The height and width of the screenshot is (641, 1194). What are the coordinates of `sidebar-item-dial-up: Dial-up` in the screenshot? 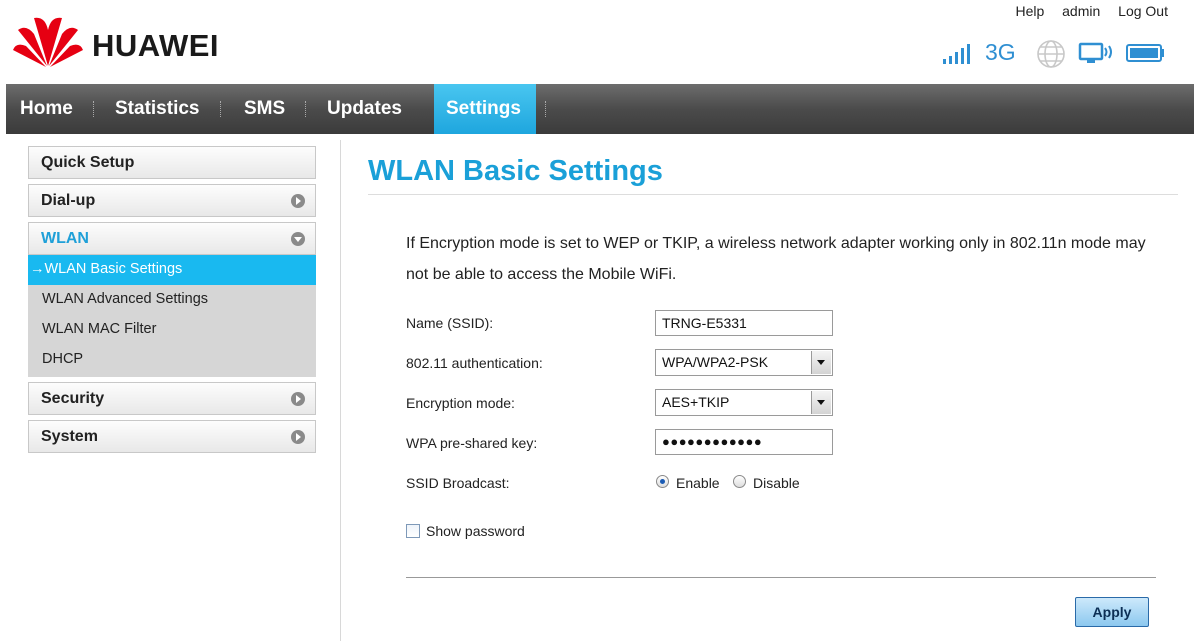 It's located at (172, 200).